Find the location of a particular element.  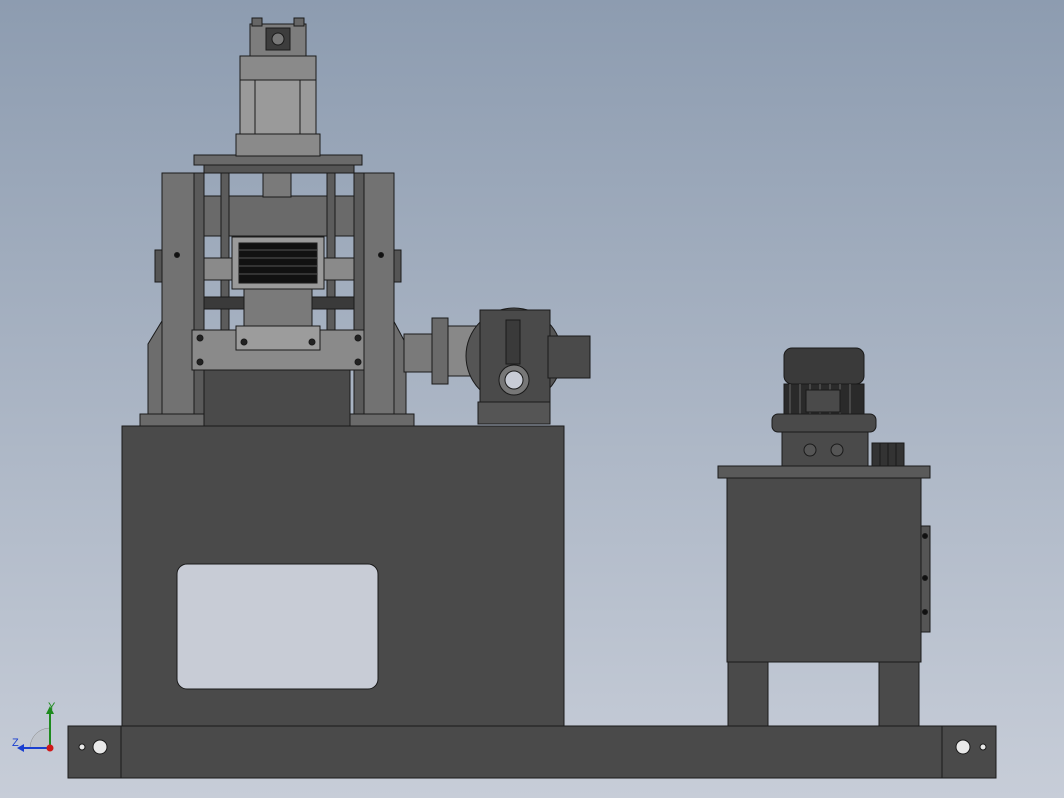

mount-hole-left is located at coordinates (100, 747).